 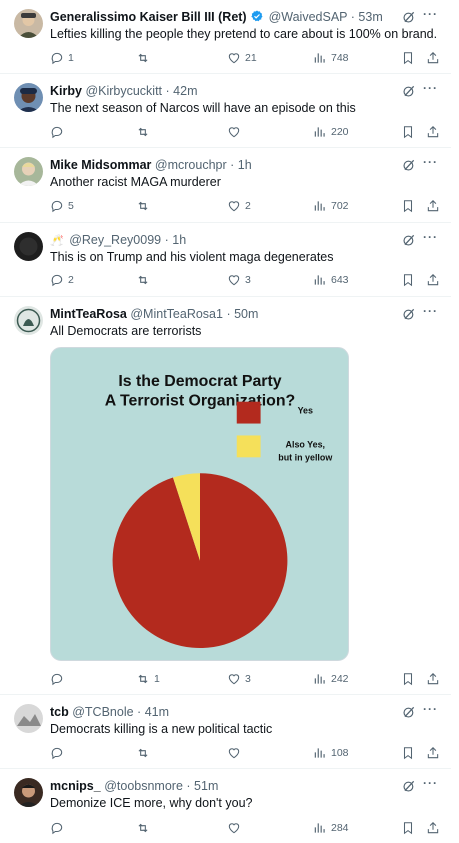 What do you see at coordinates (305, 411) in the screenshot?
I see `legend-label: Yes` at bounding box center [305, 411].